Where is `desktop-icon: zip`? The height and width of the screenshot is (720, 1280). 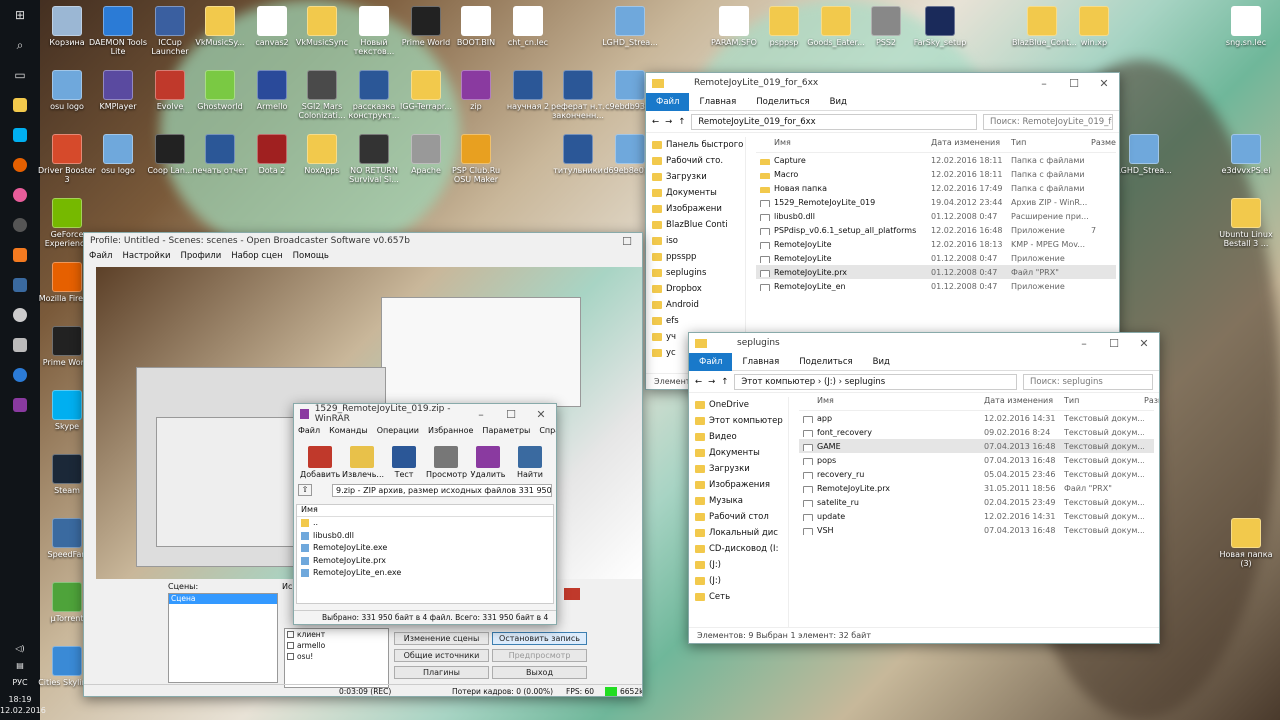 desktop-icon: zip is located at coordinates (476, 90).